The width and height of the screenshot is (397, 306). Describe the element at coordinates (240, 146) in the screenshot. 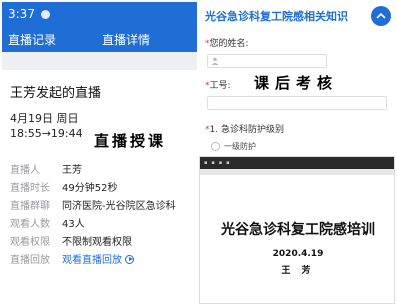

I see `option-label: 一级防护` at that location.